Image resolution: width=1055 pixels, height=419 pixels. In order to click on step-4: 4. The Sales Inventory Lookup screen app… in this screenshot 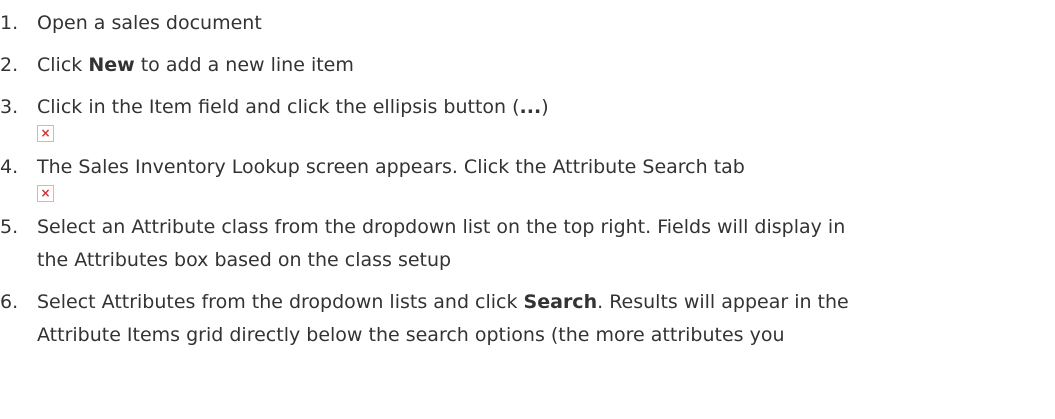, I will do `click(527, 176)`.